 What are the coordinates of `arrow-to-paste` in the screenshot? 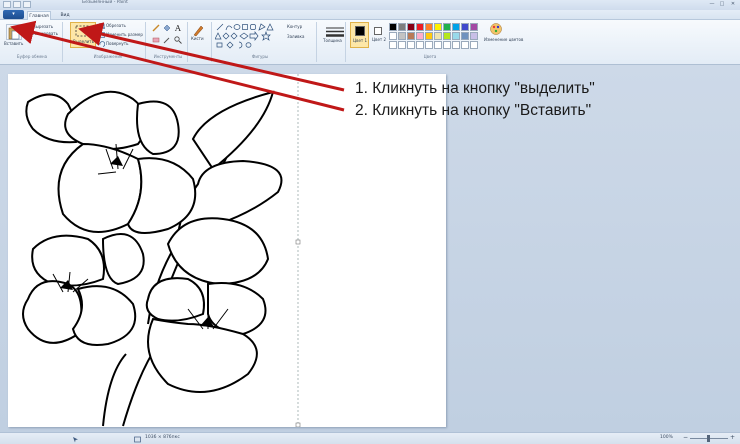 It's located at (177, 66).